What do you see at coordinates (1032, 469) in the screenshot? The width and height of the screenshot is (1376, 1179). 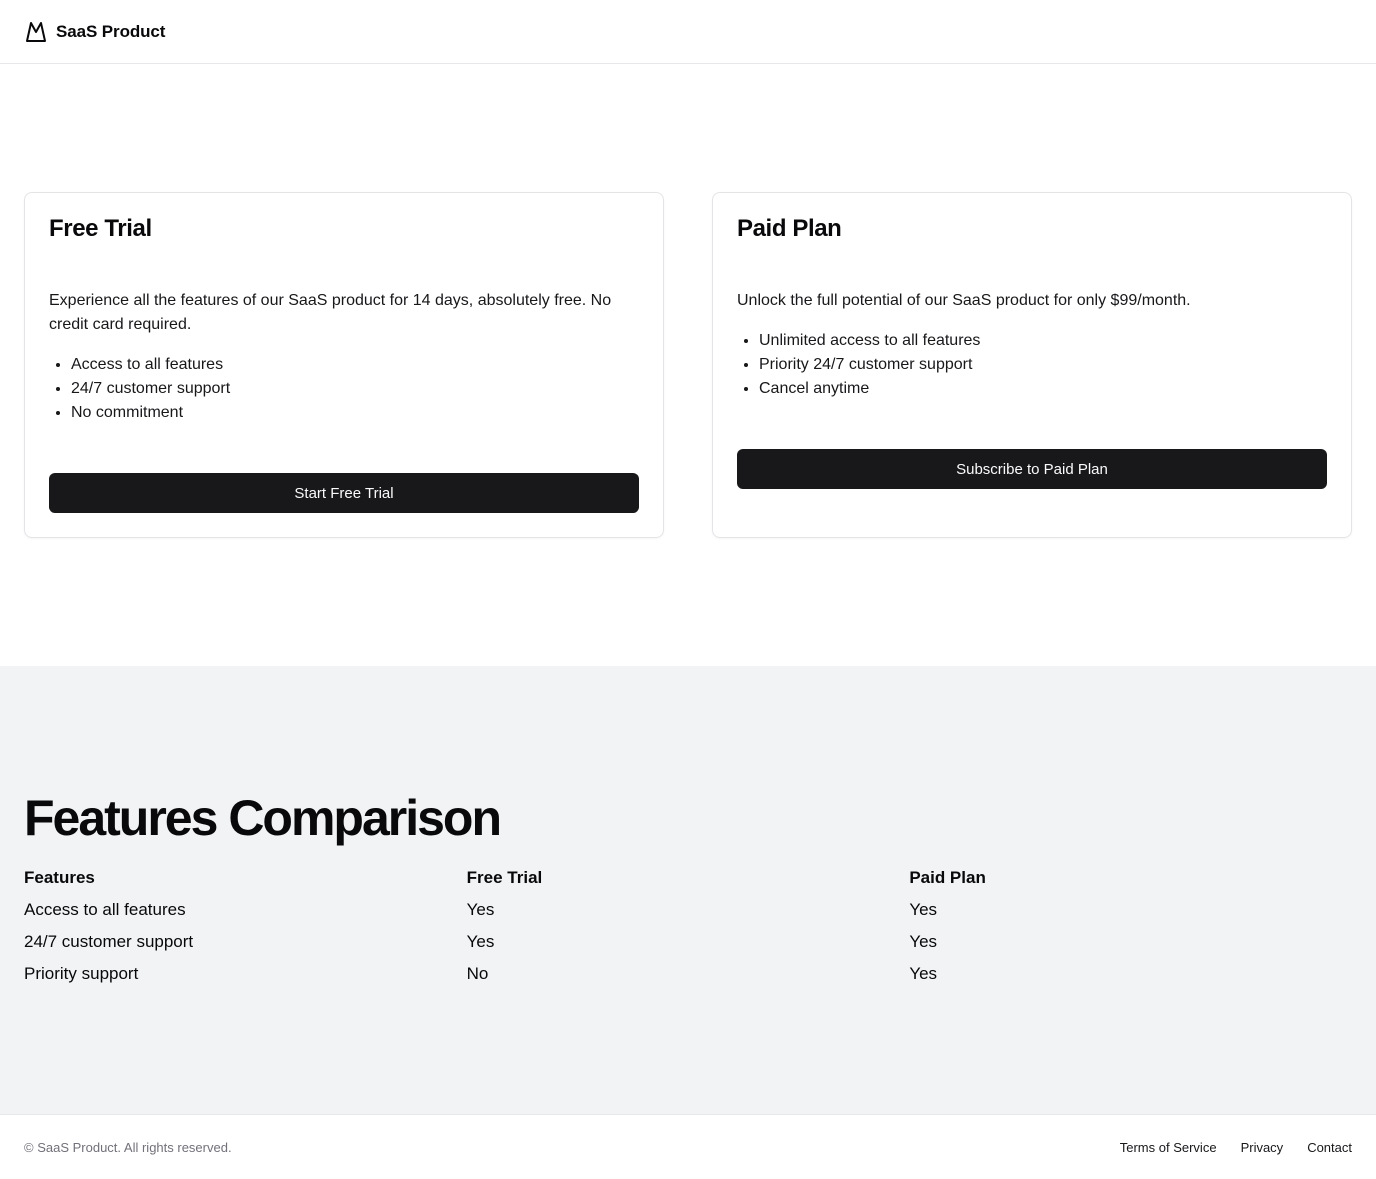 I see `subscribe-paid-plan-button: Subscribe to Paid Plan` at bounding box center [1032, 469].